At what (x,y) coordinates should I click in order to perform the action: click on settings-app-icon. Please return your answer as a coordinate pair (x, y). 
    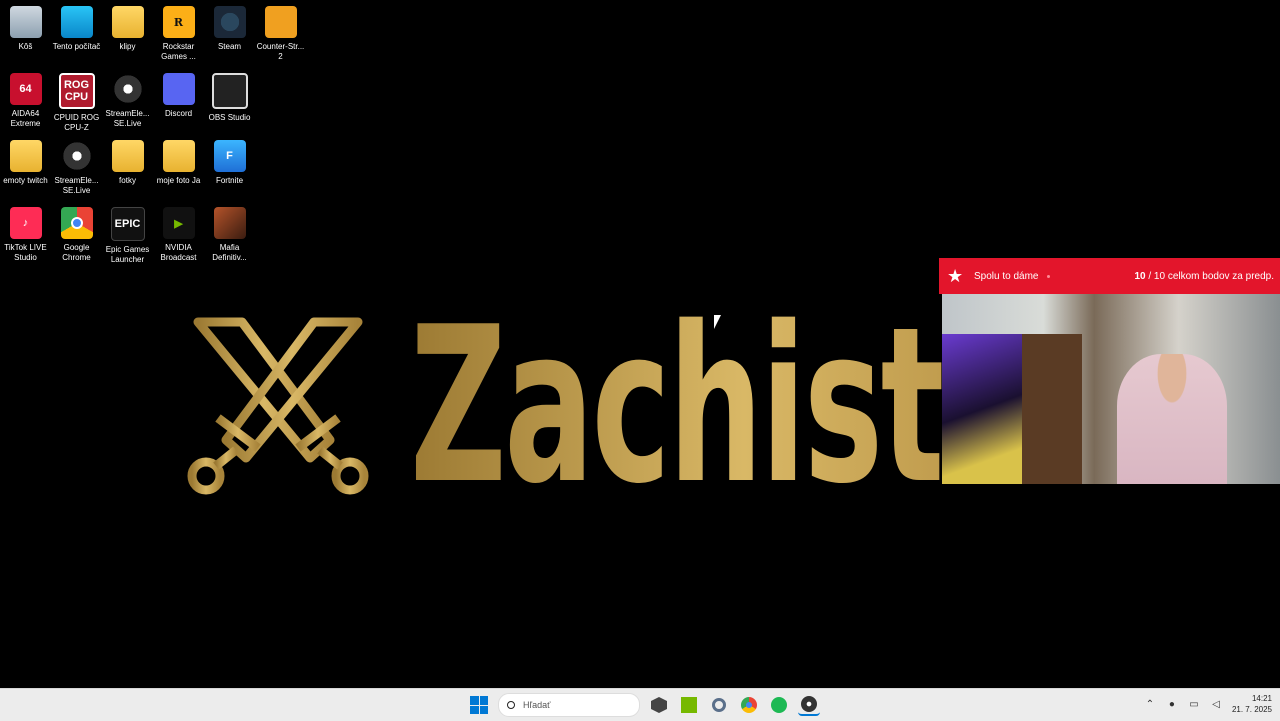
    Looking at the image, I should click on (719, 705).